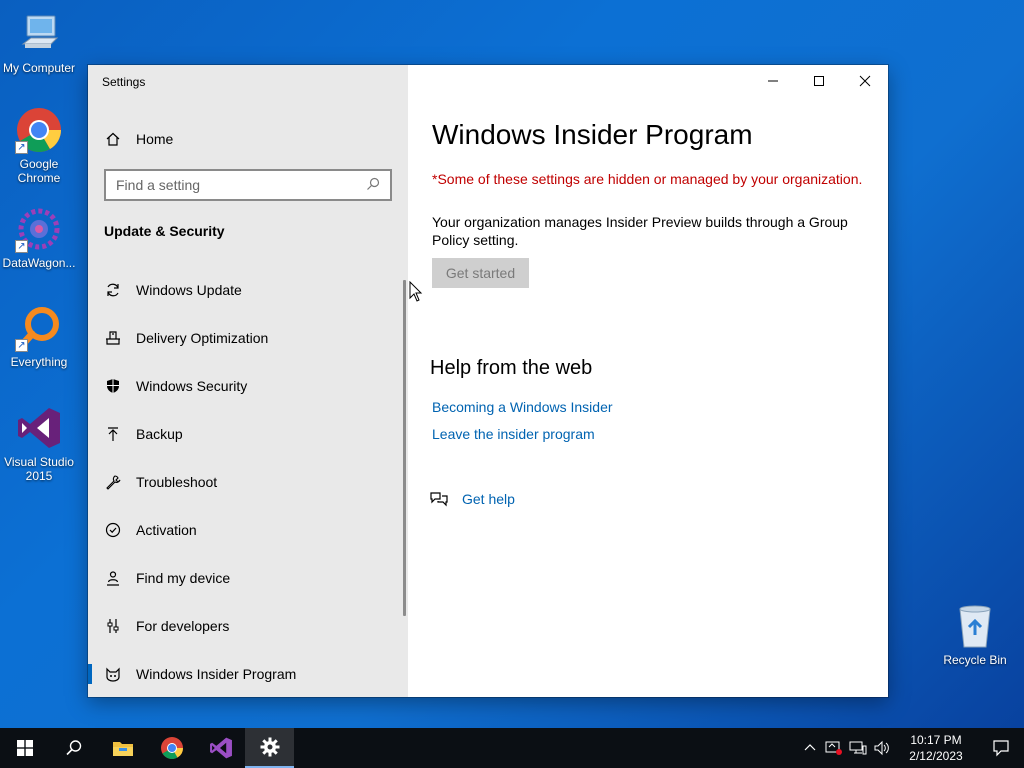  What do you see at coordinates (834, 748) in the screenshot?
I see `security-alert-icon` at bounding box center [834, 748].